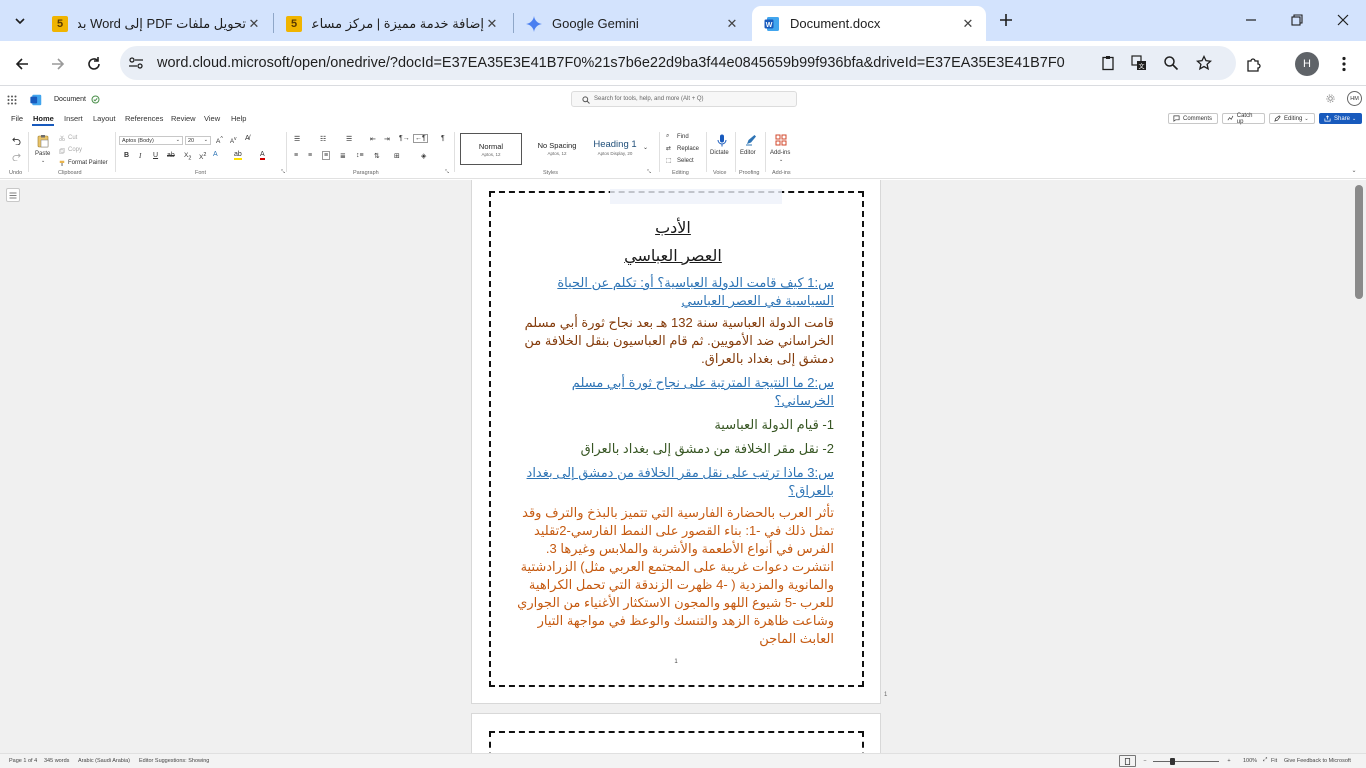 The image size is (1366, 768). I want to click on font-color-icon: A, so click(262, 155).